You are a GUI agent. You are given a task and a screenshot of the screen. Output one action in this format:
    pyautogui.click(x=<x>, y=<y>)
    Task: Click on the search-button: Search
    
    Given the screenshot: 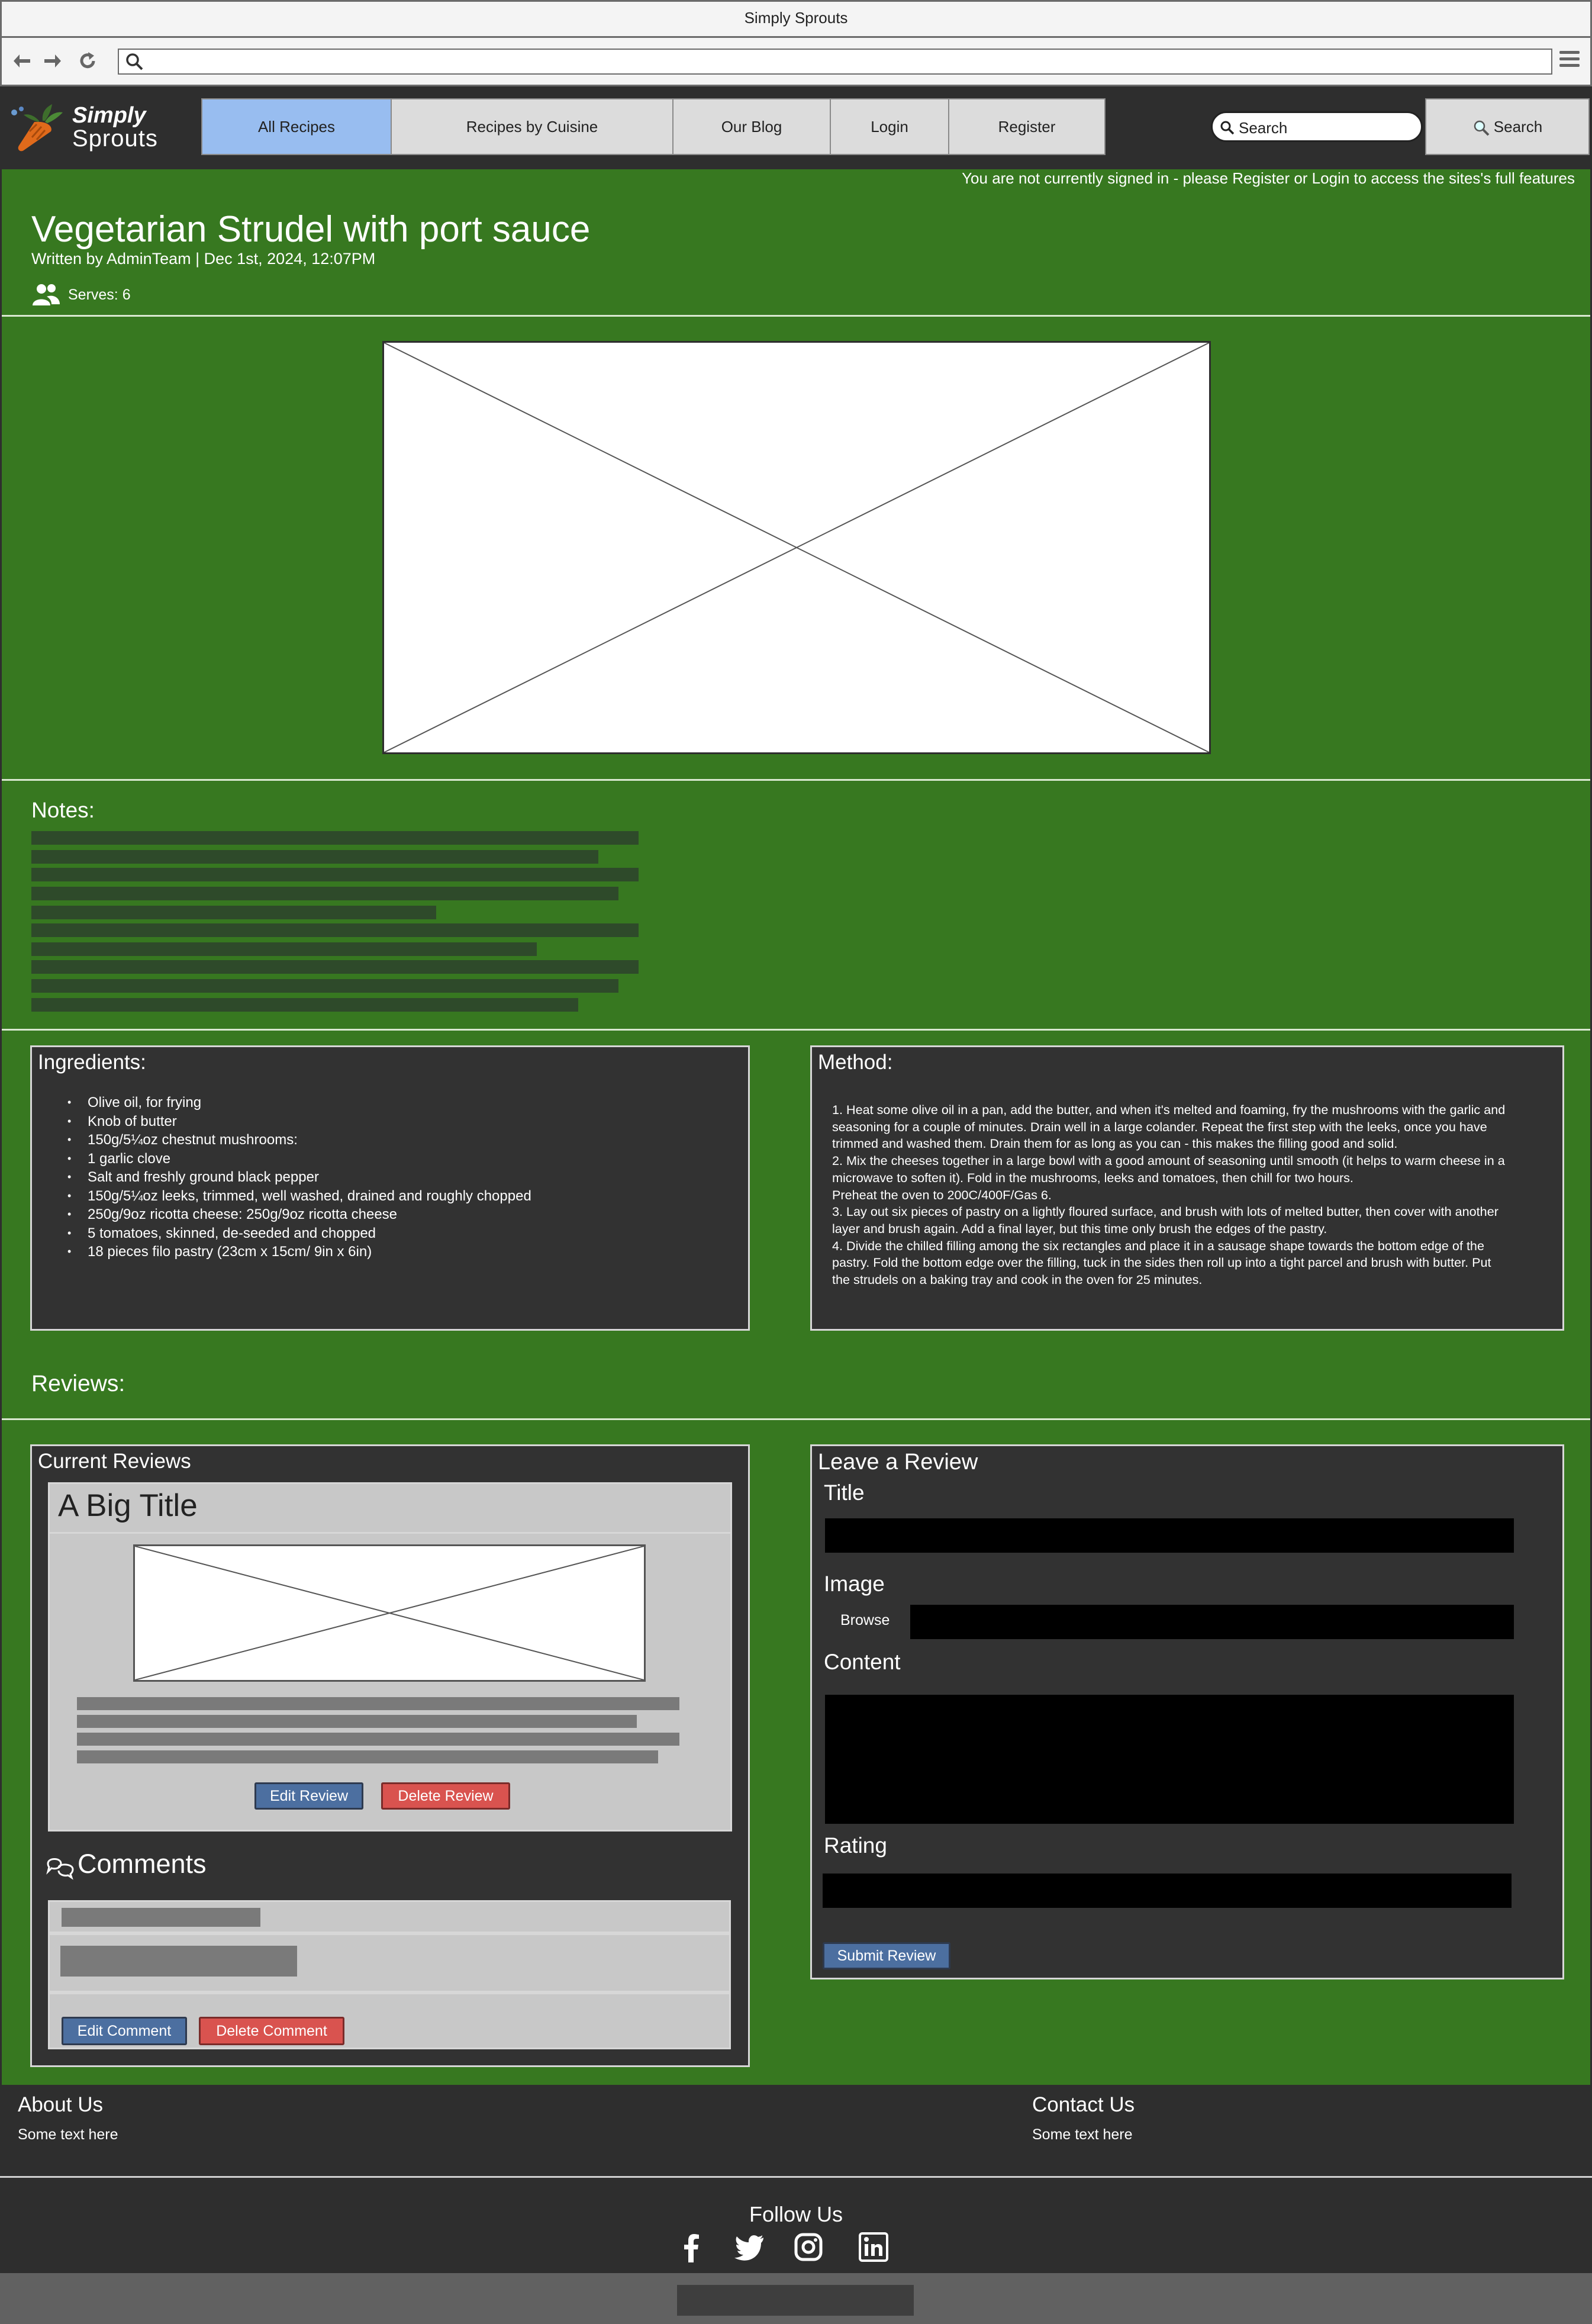 What is the action you would take?
    pyautogui.click(x=1508, y=126)
    